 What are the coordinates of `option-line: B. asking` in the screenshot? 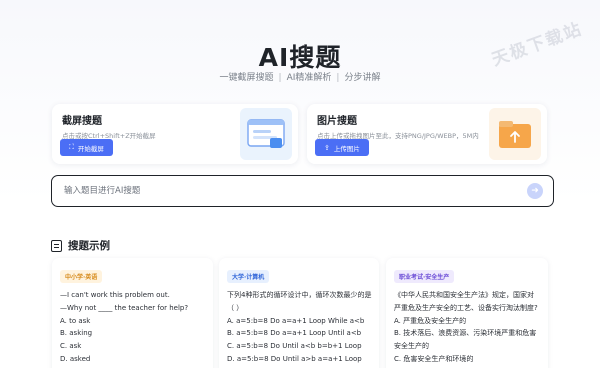 It's located at (76, 333).